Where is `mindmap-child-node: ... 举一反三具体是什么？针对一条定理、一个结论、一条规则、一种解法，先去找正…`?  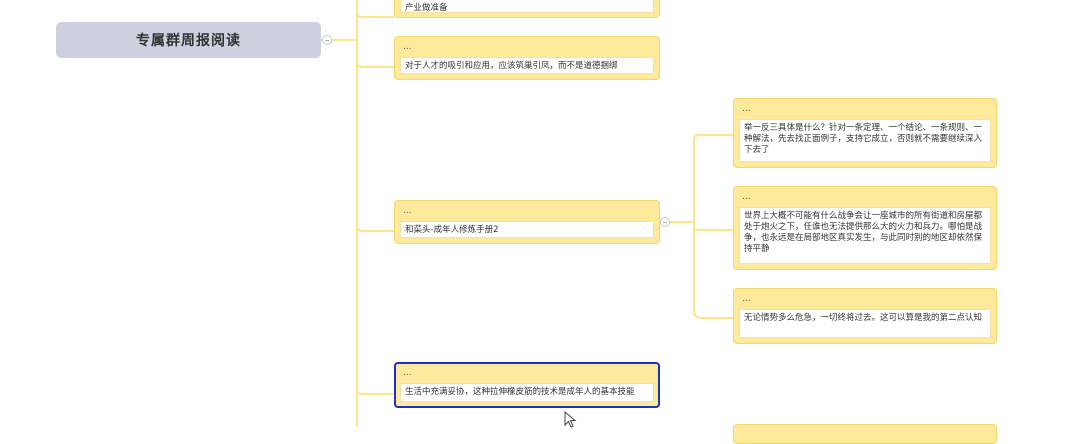
mindmap-child-node: ... 举一反三具体是什么？针对一条定理、一个结论、一条规则、一种解法，先去找正… is located at coordinates (865, 133).